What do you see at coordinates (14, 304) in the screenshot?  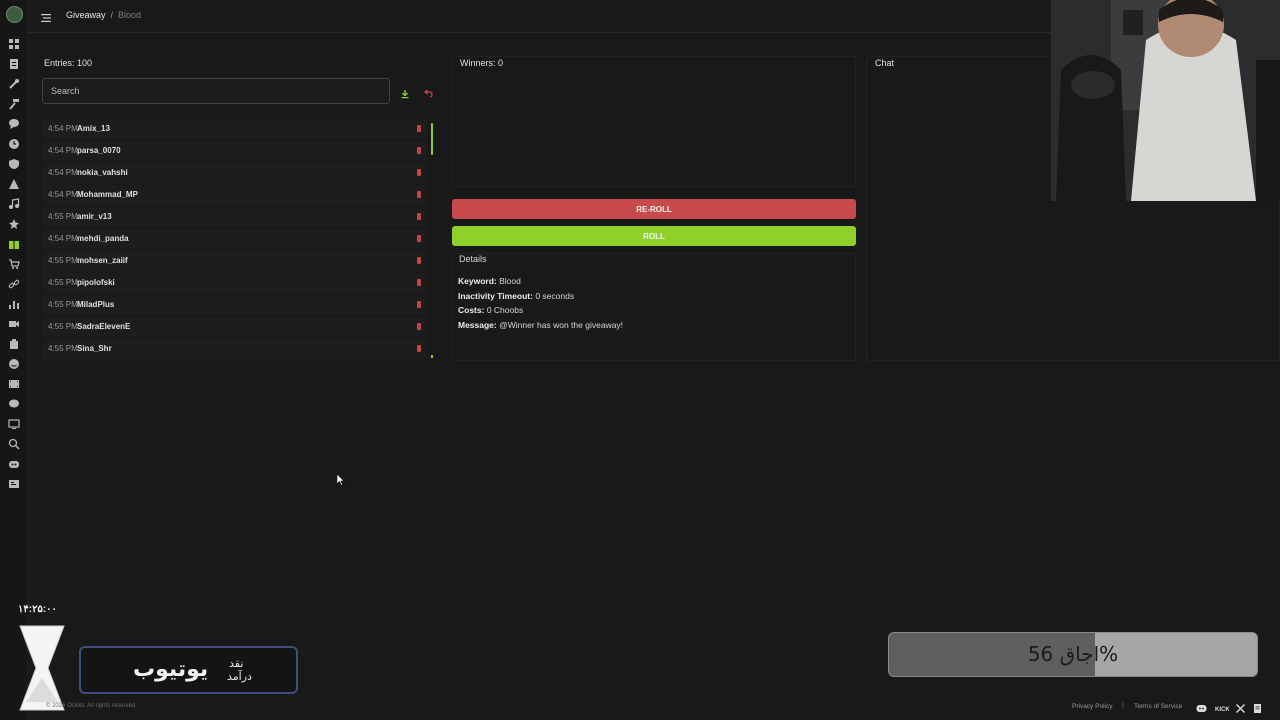 I see `bar-chart-icon` at bounding box center [14, 304].